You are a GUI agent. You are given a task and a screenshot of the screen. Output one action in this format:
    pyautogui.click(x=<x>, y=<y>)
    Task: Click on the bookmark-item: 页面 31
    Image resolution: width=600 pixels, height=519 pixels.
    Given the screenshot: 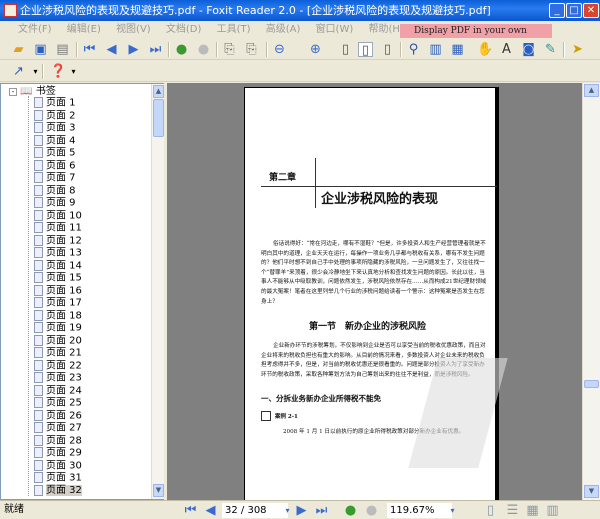 What is the action you would take?
    pyautogui.click(x=58, y=478)
    